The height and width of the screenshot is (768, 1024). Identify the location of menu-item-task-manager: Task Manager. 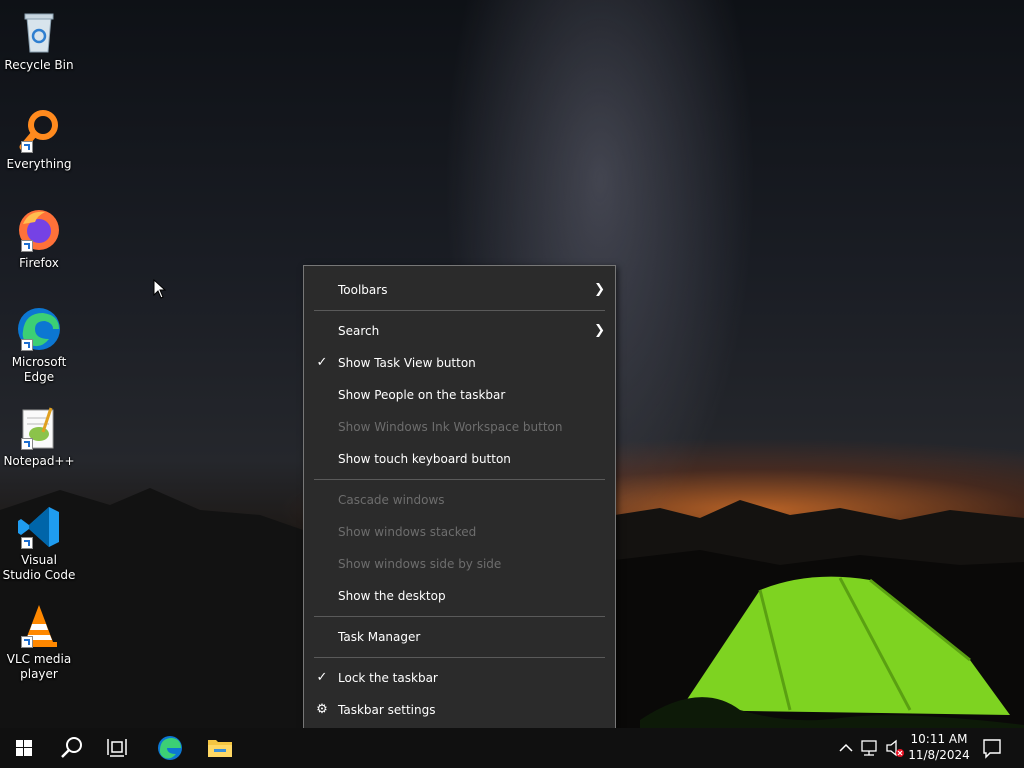
(459, 637).